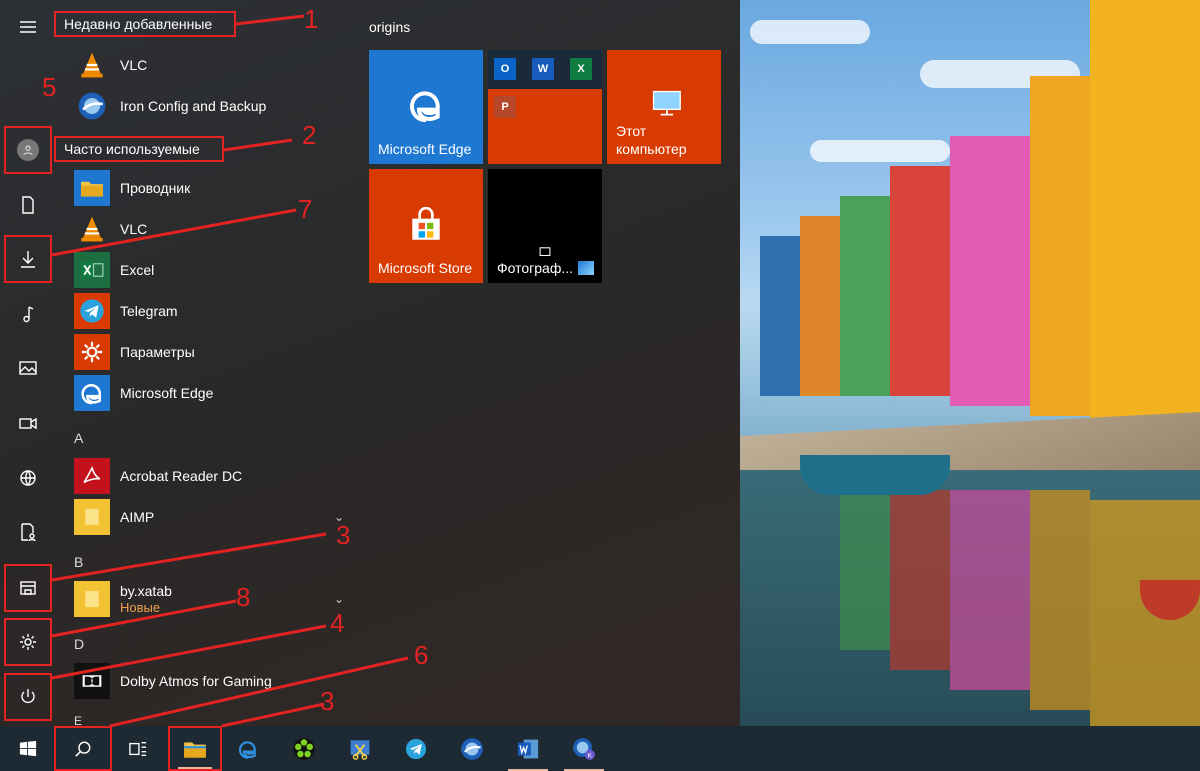 Image resolution: width=1200 pixels, height=771 pixels. What do you see at coordinates (472, 748) in the screenshot?
I see `taskbar-iron-config` at bounding box center [472, 748].